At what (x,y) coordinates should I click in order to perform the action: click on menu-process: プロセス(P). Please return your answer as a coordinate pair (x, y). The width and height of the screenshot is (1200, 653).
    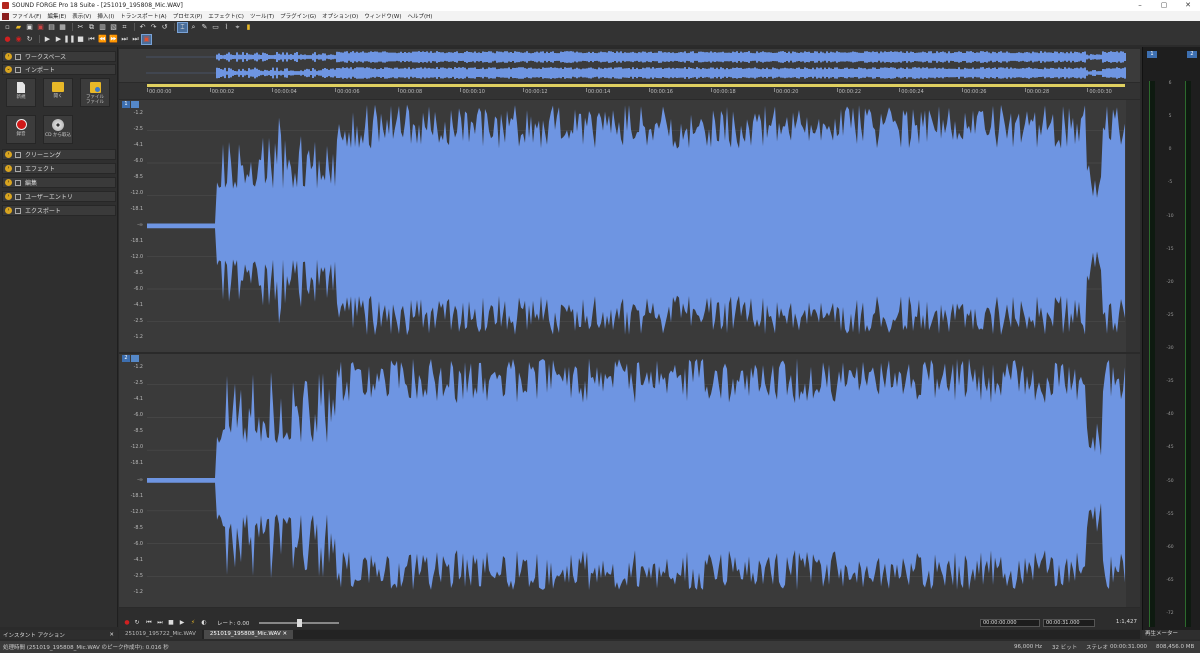
    Looking at the image, I should click on (191, 16).